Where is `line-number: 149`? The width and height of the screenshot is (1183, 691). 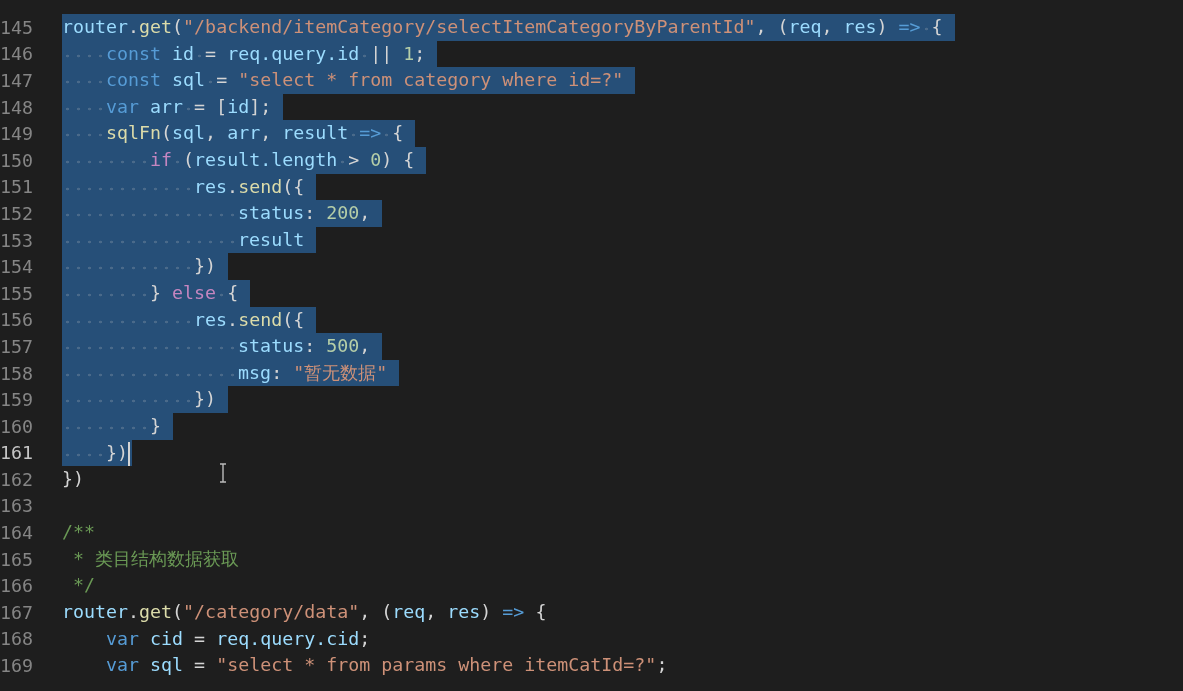 line-number: 149 is located at coordinates (16, 134).